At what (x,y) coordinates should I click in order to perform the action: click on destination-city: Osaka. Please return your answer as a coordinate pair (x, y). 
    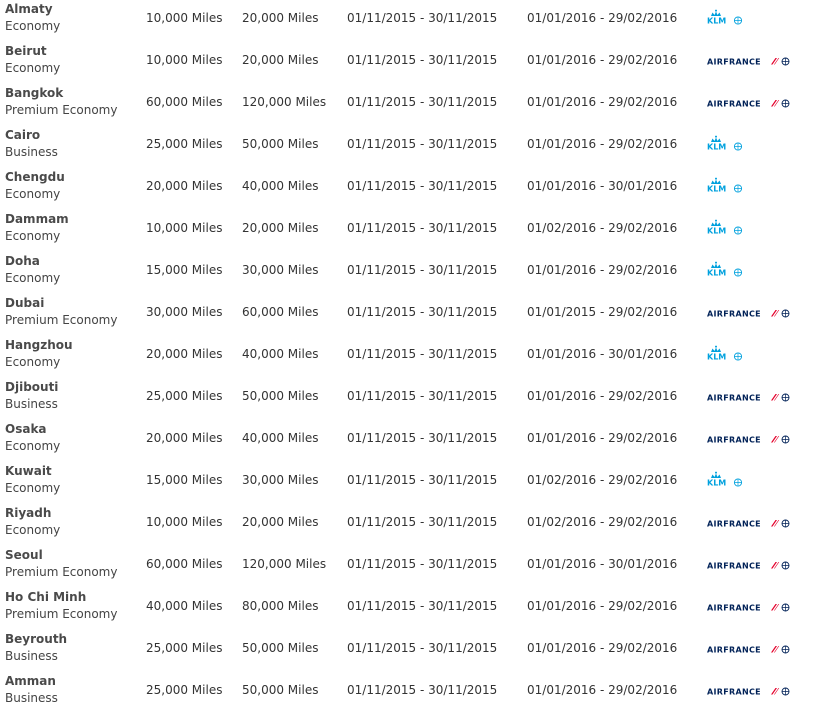
    Looking at the image, I should click on (26, 429).